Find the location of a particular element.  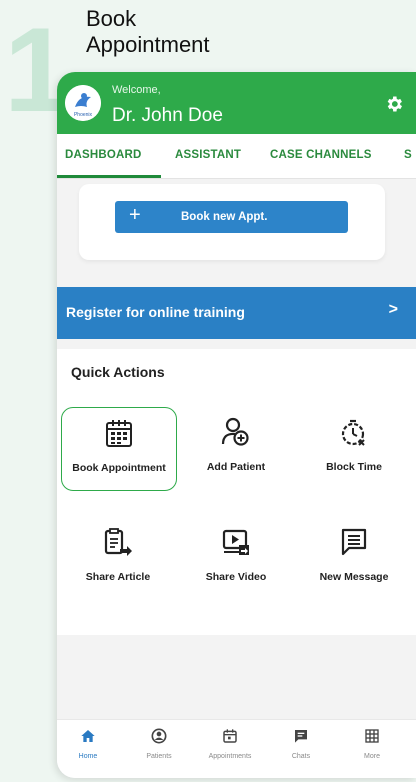

action-new-message: New Message is located at coordinates (354, 558).